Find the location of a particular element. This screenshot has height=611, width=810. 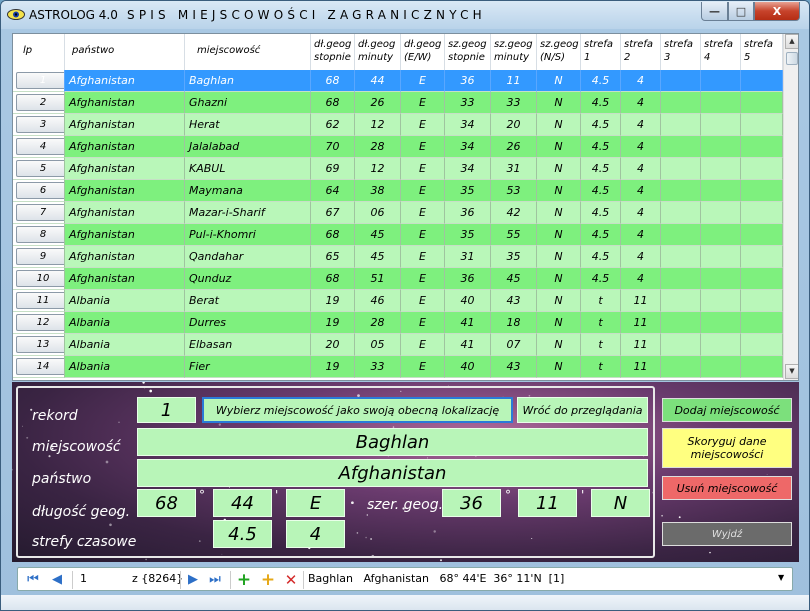

row-select-button: 4 is located at coordinates (40, 146).